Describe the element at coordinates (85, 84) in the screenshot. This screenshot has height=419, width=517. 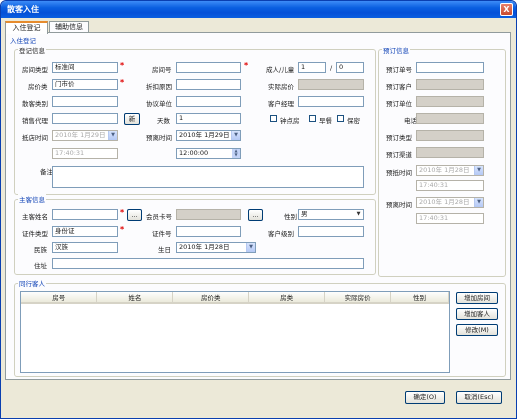
I see `price-type-field: 门市价` at that location.